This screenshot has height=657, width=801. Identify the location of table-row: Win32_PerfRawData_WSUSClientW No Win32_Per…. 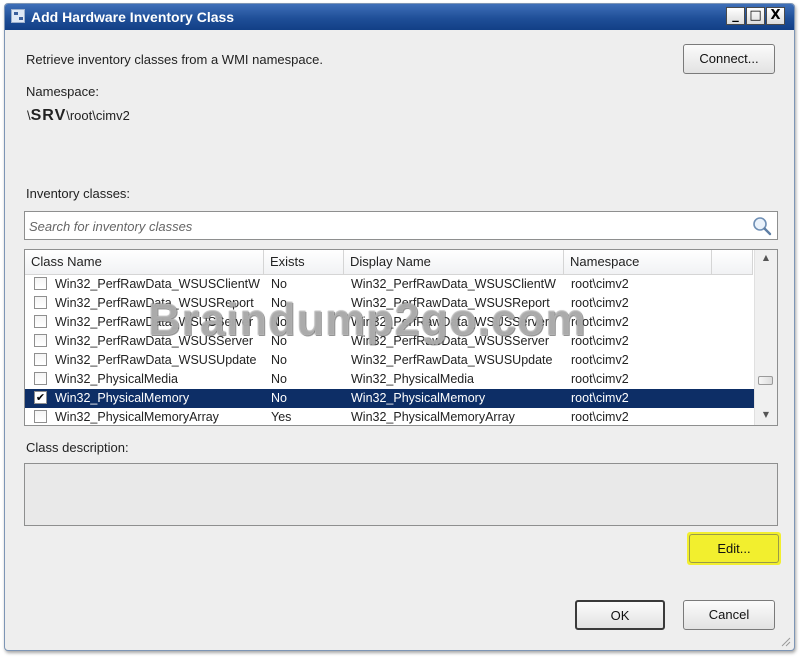
(390, 284).